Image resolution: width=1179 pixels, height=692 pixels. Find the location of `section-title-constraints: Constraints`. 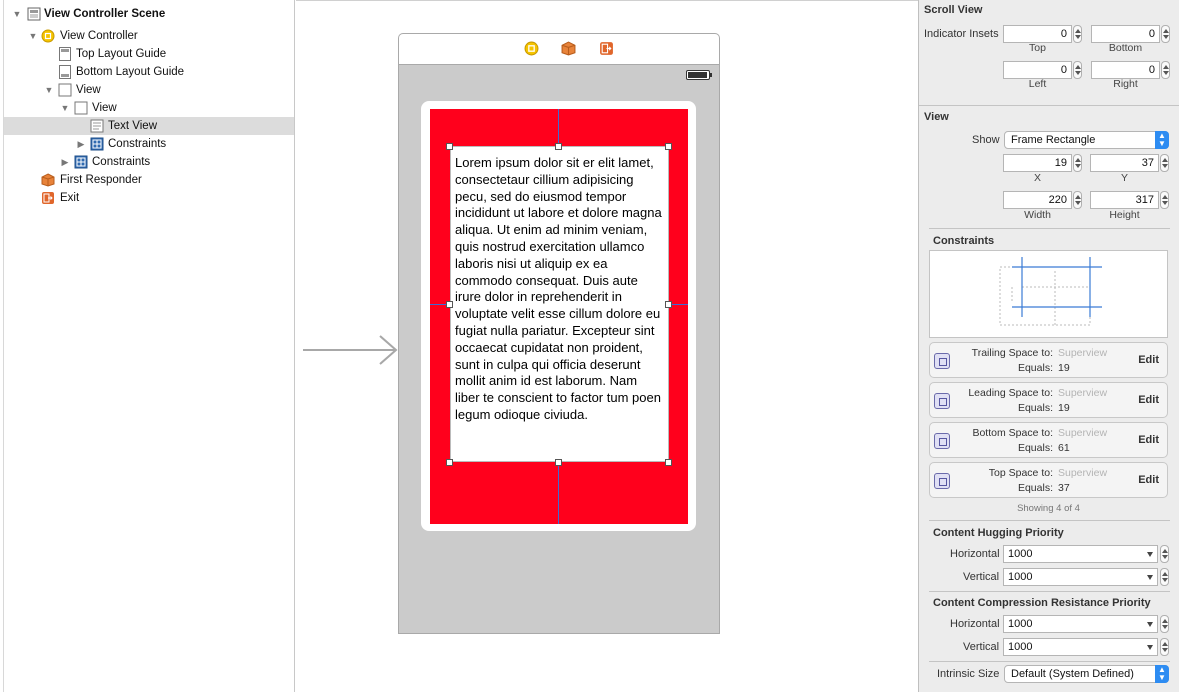

section-title-constraints: Constraints is located at coordinates (964, 241).